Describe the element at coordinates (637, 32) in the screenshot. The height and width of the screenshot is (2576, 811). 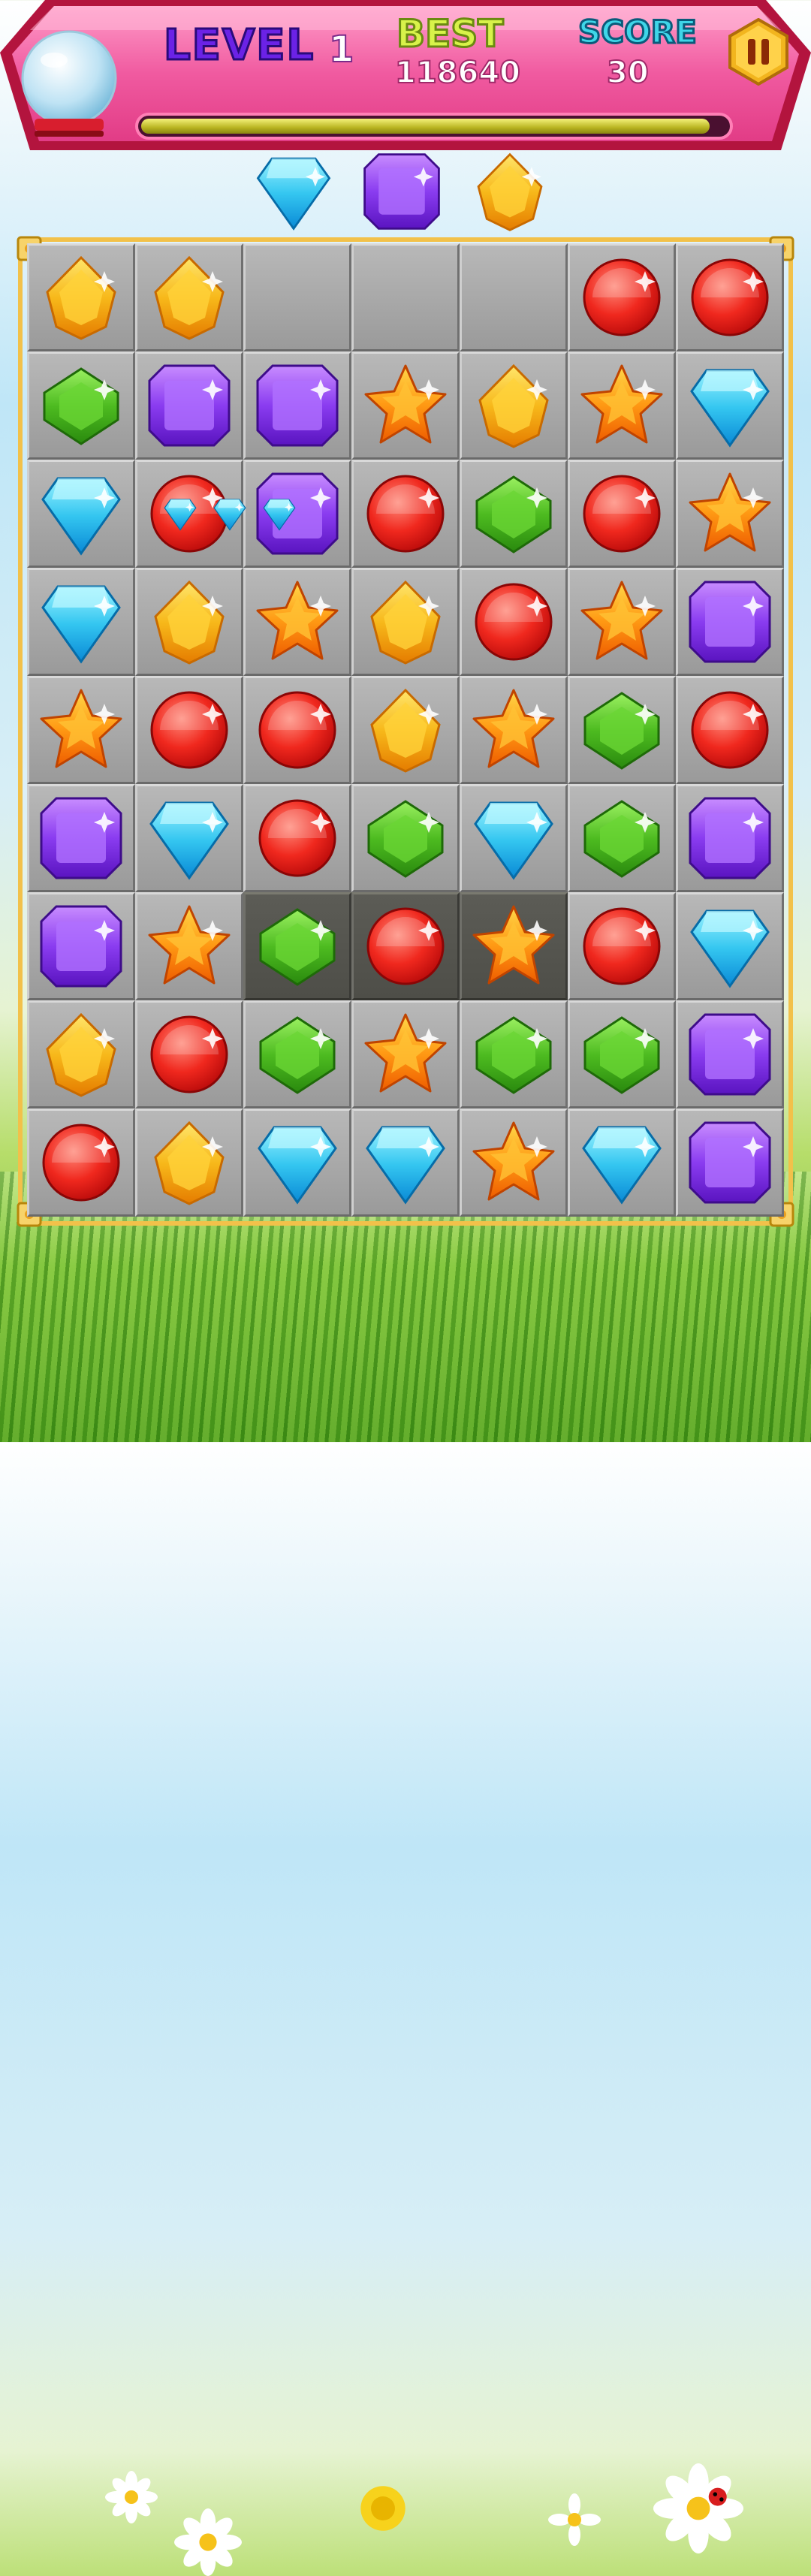
I see `score-label: SCORE` at that location.